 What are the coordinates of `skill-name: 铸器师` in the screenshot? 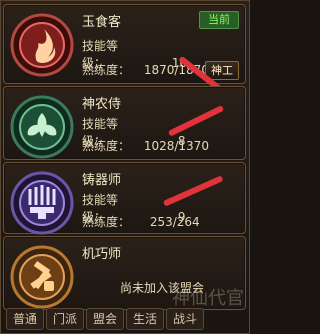 It's located at (102, 180).